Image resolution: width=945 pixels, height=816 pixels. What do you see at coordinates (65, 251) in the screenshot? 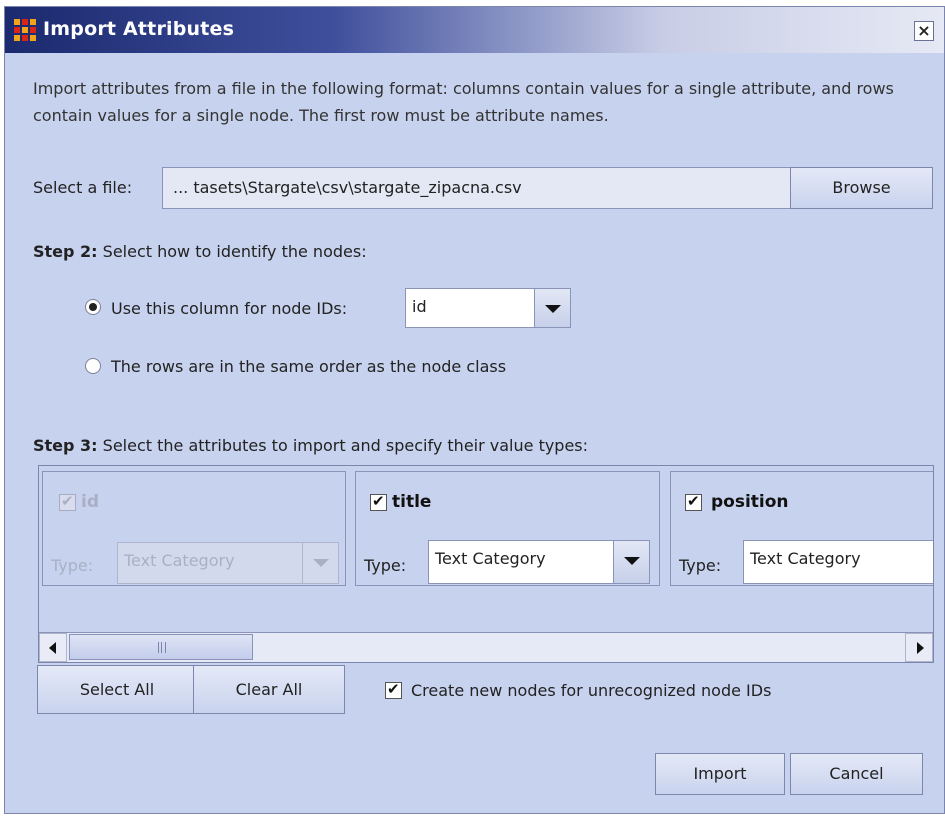
I see `step2-heading-bold: Step 2:` at bounding box center [65, 251].